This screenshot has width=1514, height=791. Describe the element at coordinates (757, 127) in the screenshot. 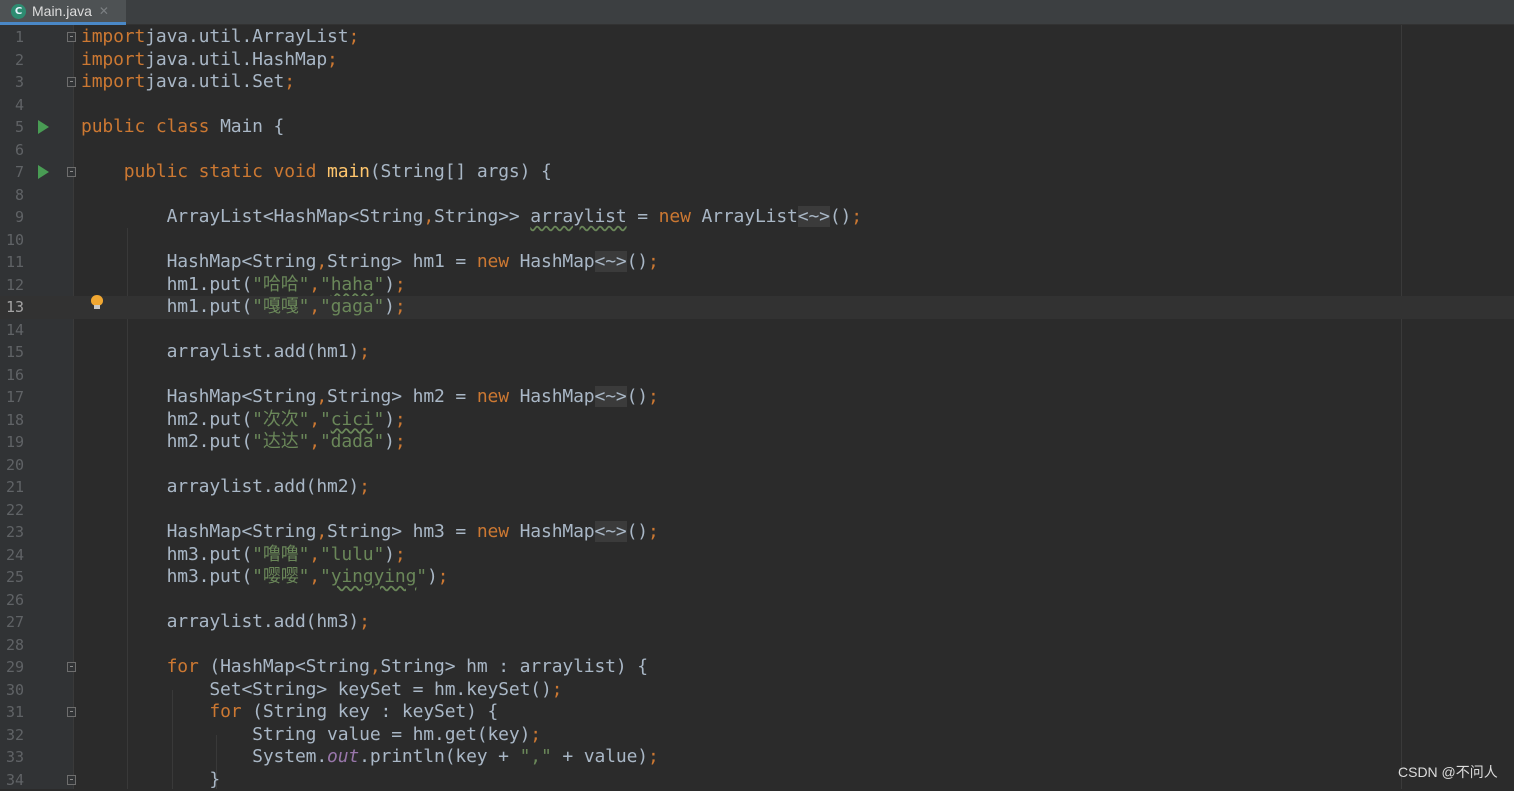

I see `code-line: 5 public class Main {` at that location.